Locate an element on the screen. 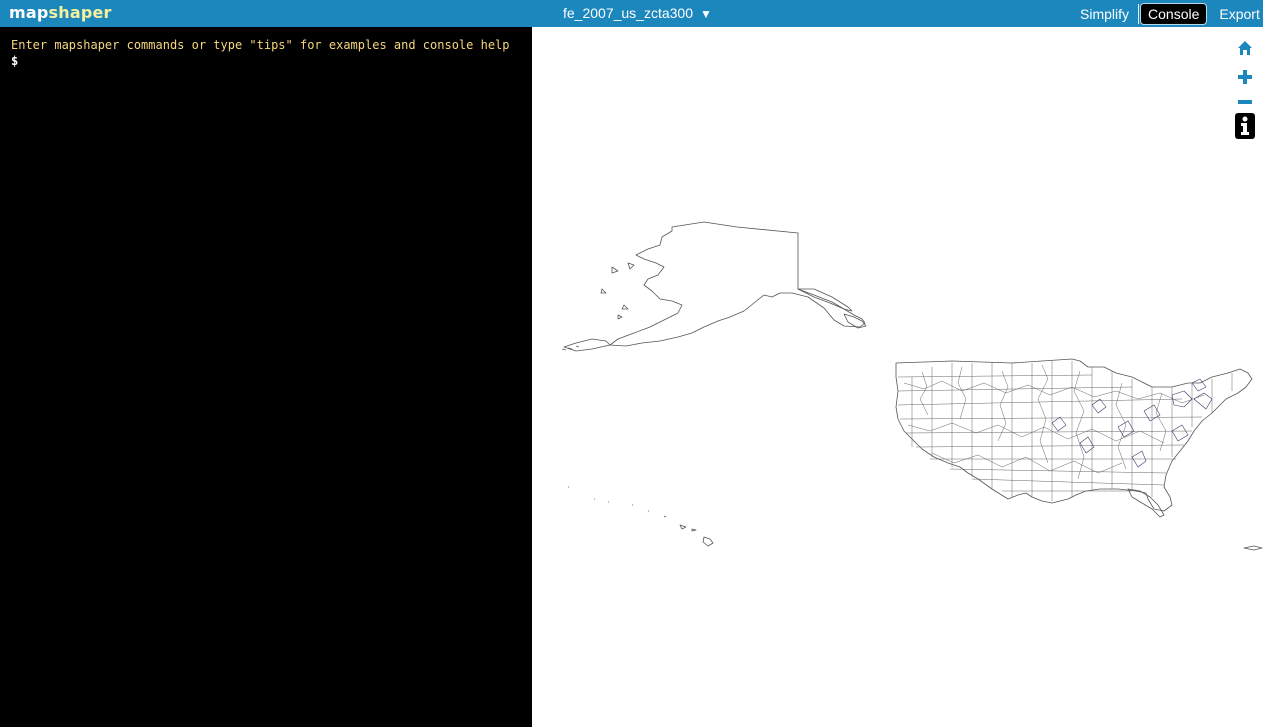  zoom-in-icon is located at coordinates (1245, 77).